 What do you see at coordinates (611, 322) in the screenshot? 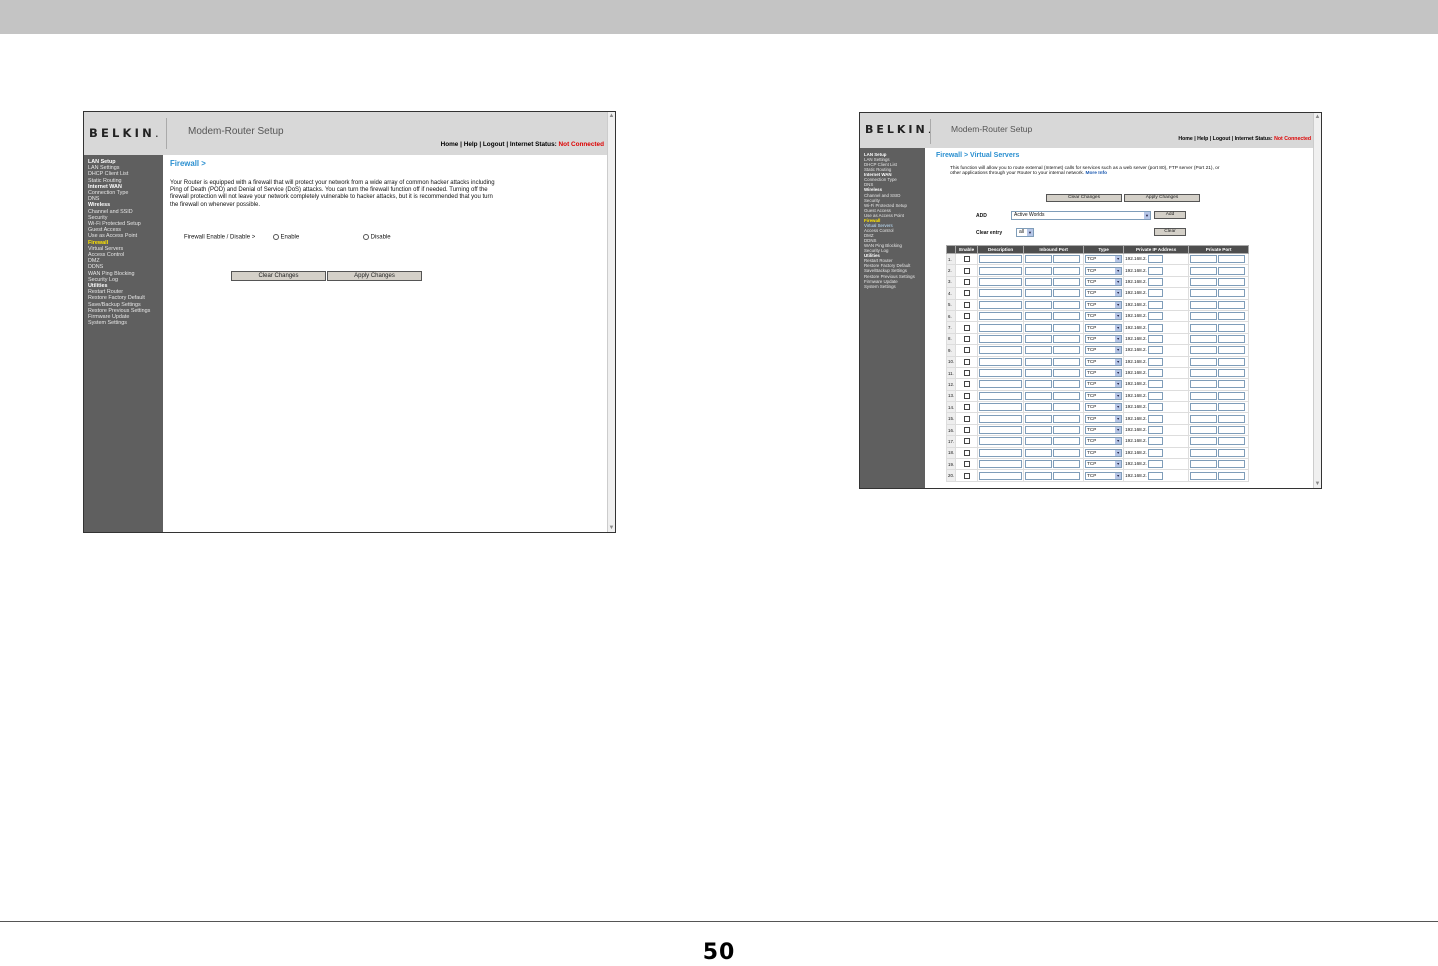
I see `scrollbar: ▲ ▼` at bounding box center [611, 322].